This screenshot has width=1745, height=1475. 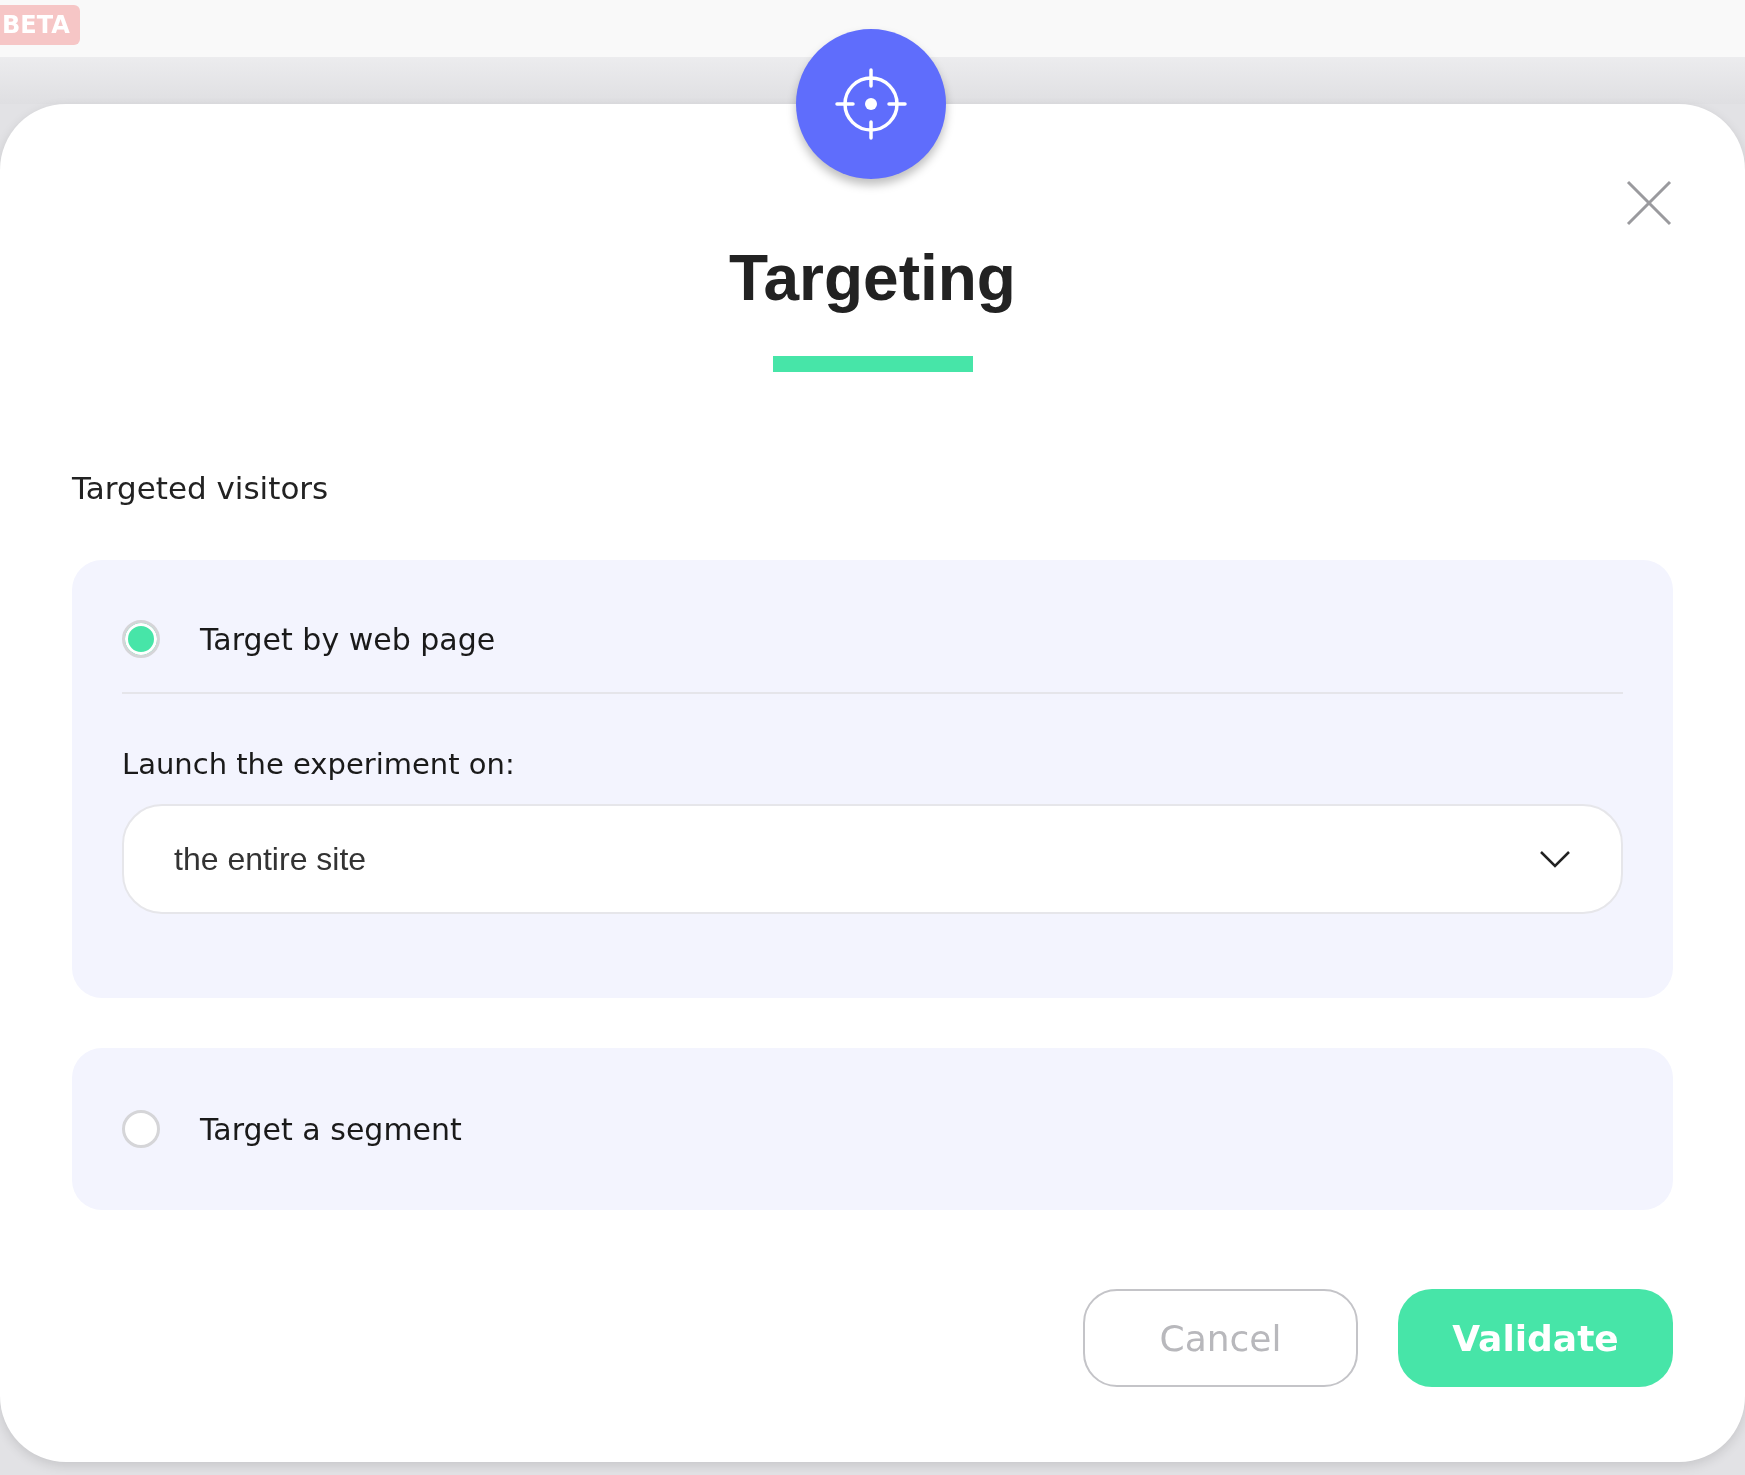 I want to click on validate-button: Validate, so click(x=1535, y=1338).